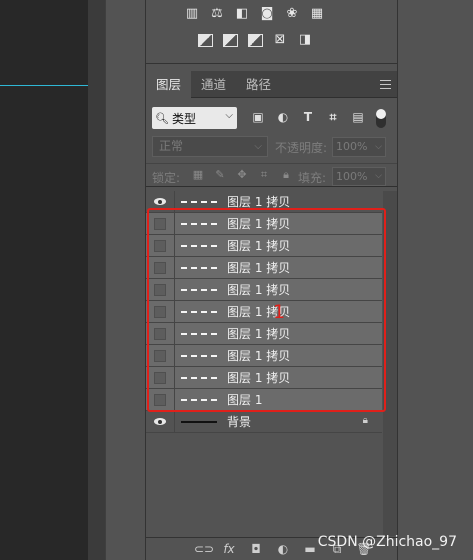 Image resolution: width=473 pixels, height=560 pixels. I want to click on blend-mode-value: 正常, so click(171, 146).